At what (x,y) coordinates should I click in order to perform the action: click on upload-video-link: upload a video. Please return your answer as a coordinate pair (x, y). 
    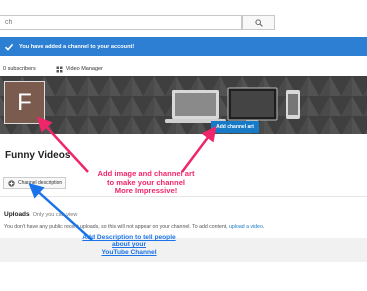
    Looking at the image, I should click on (246, 227).